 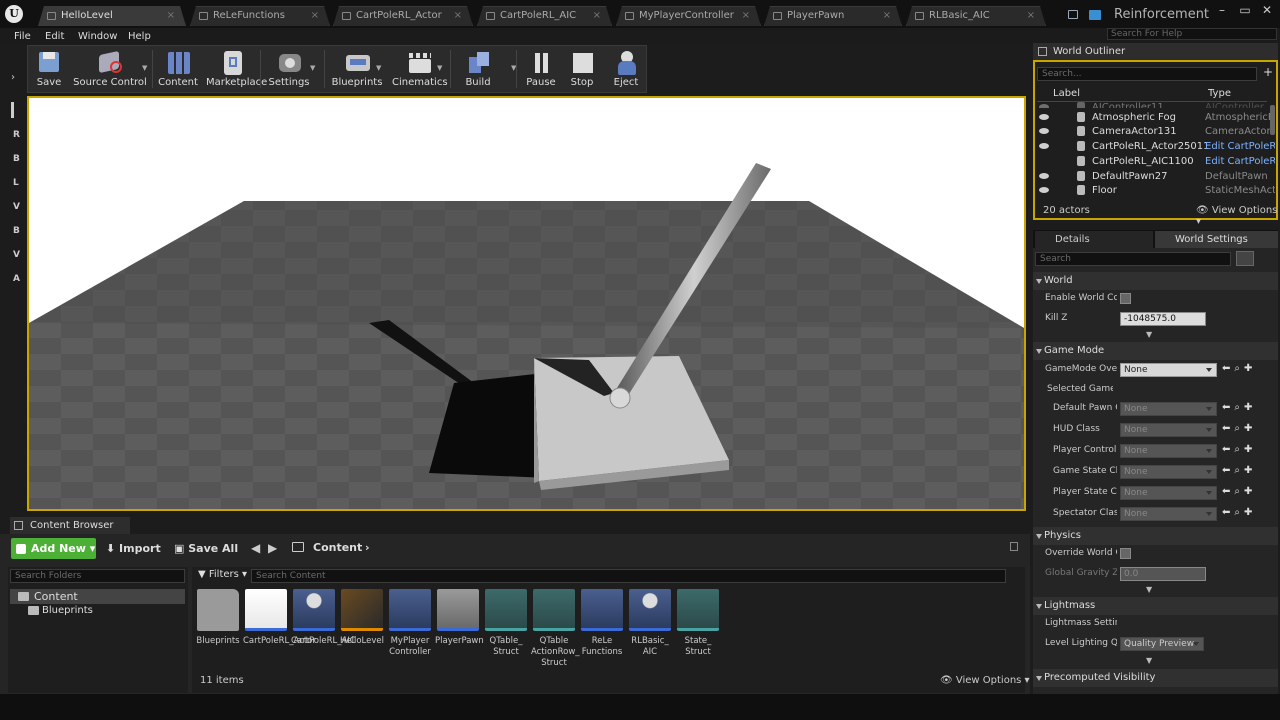 I want to click on source-control-button: Source Control, so click(x=110, y=69).